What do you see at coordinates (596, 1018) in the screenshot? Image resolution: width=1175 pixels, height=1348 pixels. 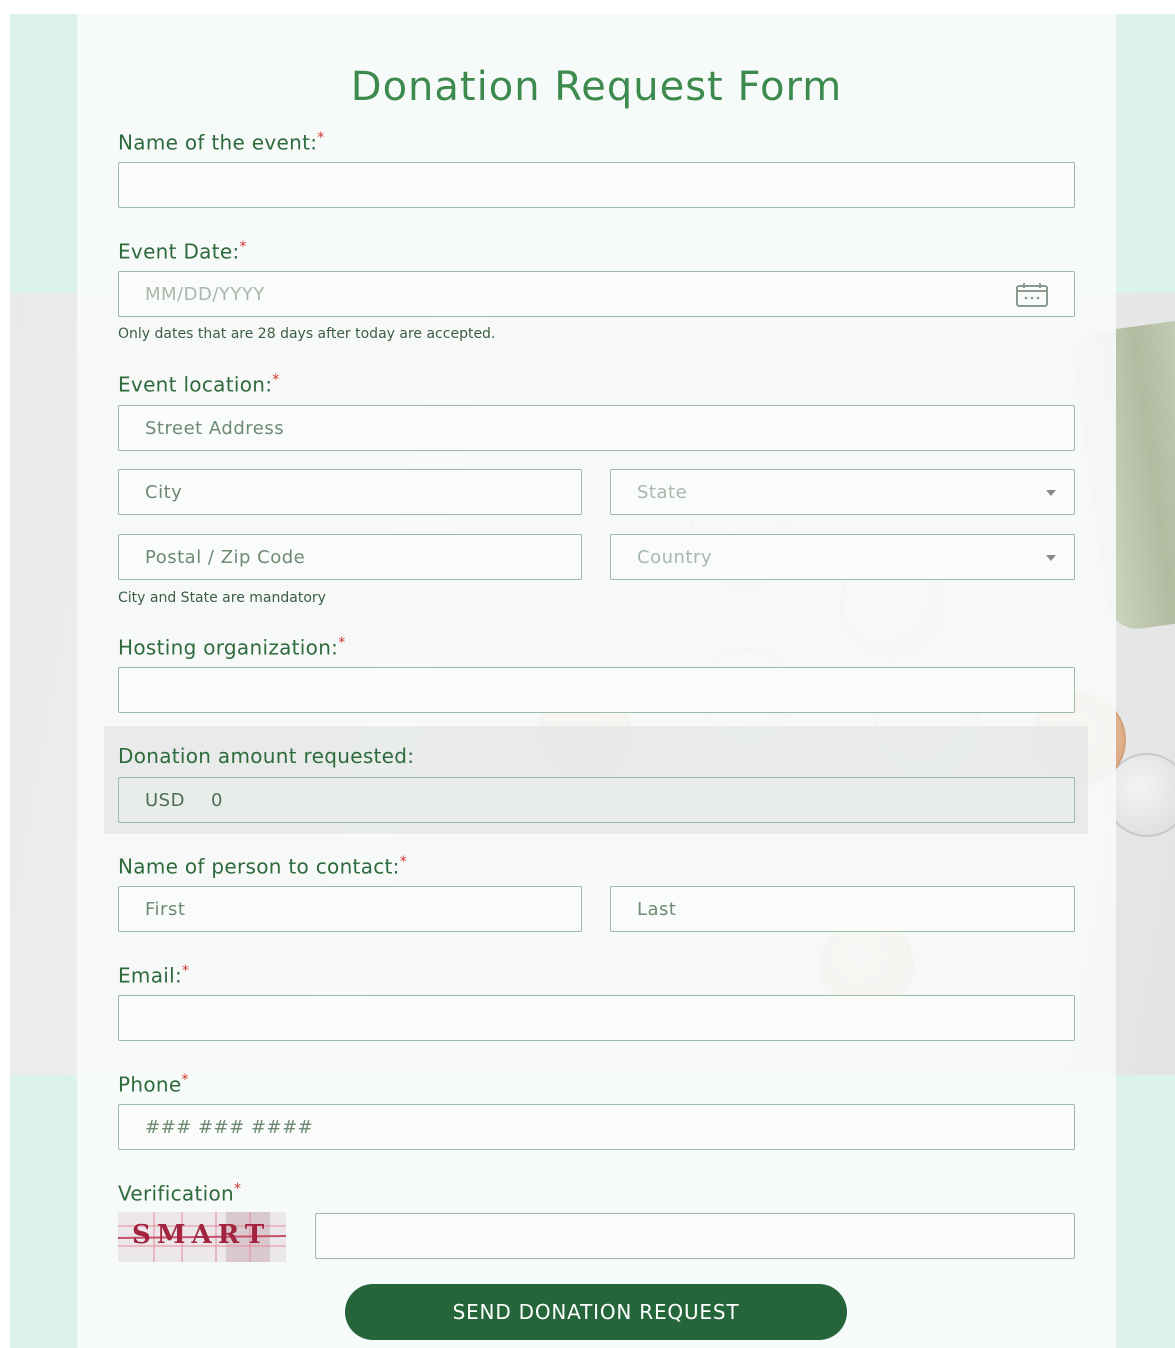 I see `email-input` at bounding box center [596, 1018].